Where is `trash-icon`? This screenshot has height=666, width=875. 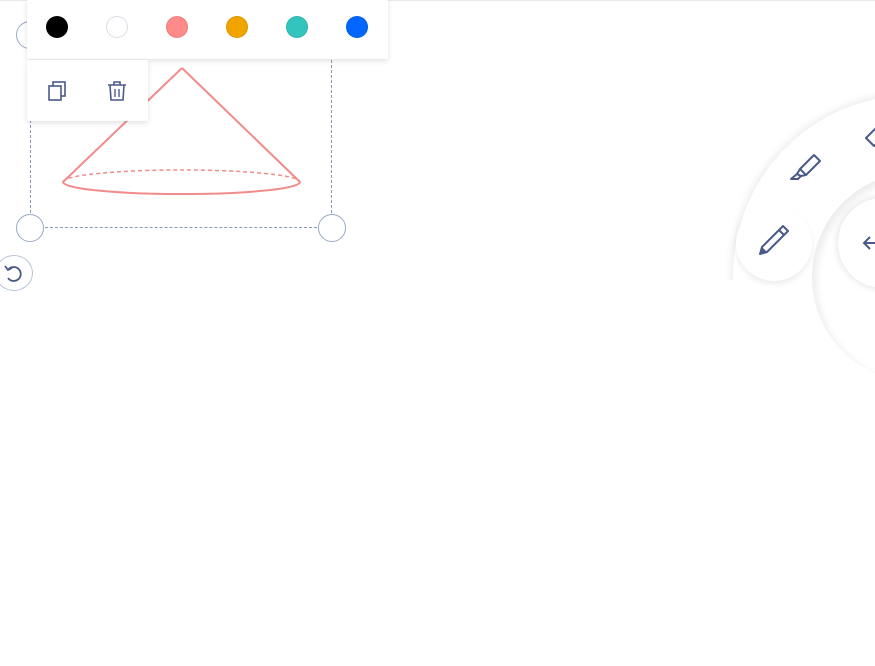 trash-icon is located at coordinates (117, 91).